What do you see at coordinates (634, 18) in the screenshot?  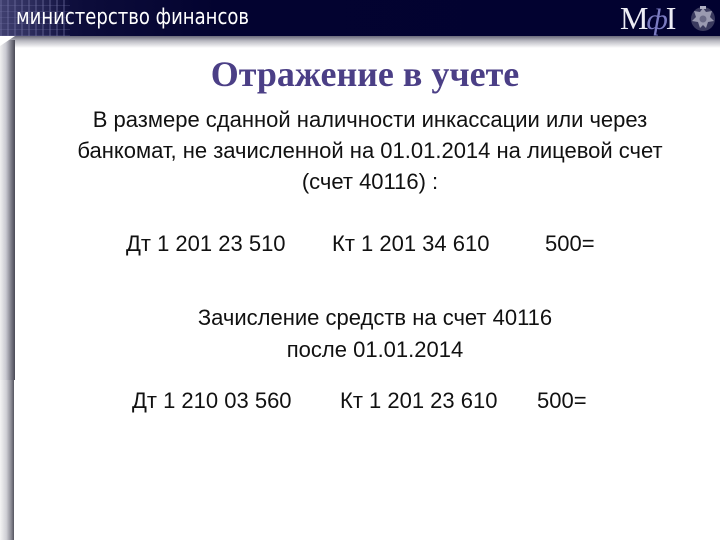 I see `logo-letter-m: М` at bounding box center [634, 18].